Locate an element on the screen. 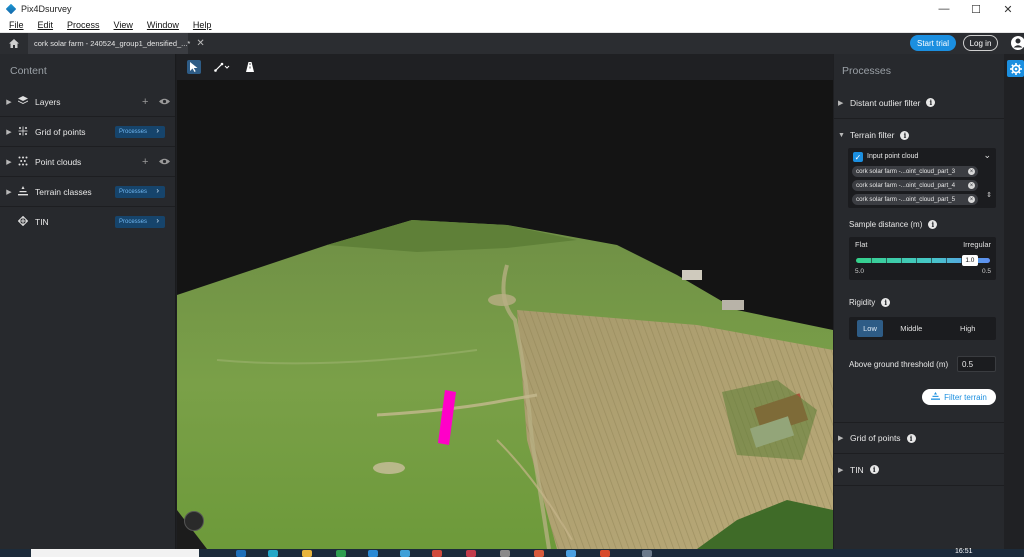 The width and height of the screenshot is (1024, 557). measure-tool-button is located at coordinates (222, 67).